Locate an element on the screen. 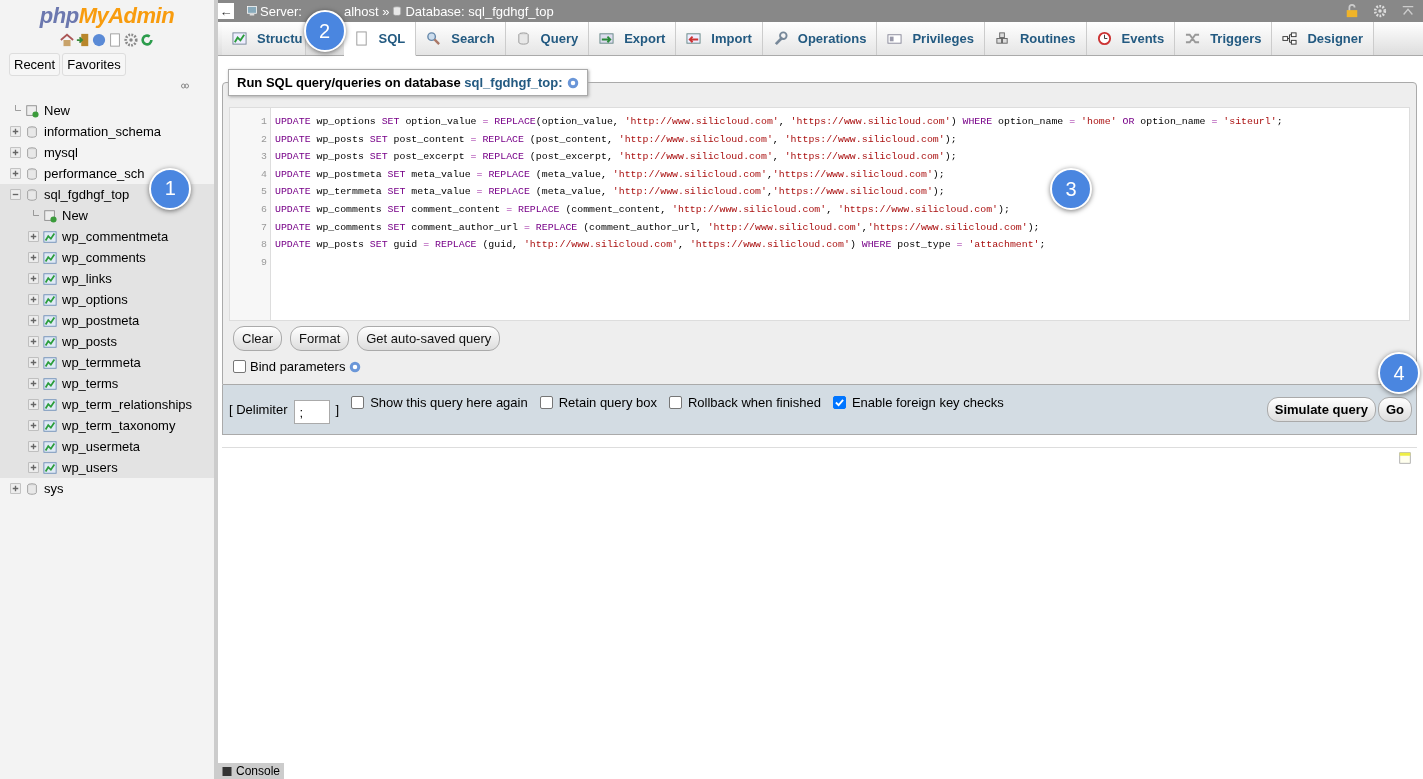 The image size is (1423, 779). action-button: Clear is located at coordinates (258, 338).